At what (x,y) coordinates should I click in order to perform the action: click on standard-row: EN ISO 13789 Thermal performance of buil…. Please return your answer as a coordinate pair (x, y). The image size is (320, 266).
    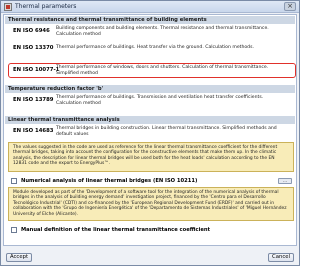
    Looking at the image, I should click on (151, 101).